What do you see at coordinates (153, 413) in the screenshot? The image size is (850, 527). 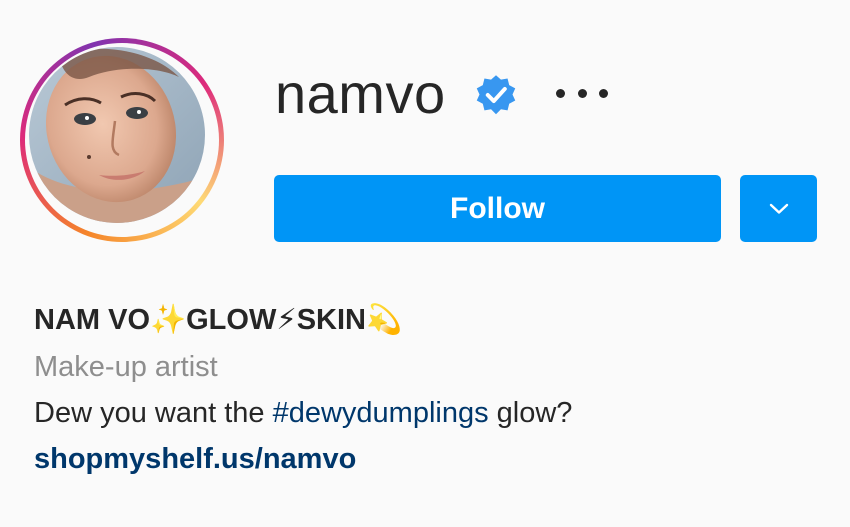 I see `bio-text: Dew you want the` at bounding box center [153, 413].